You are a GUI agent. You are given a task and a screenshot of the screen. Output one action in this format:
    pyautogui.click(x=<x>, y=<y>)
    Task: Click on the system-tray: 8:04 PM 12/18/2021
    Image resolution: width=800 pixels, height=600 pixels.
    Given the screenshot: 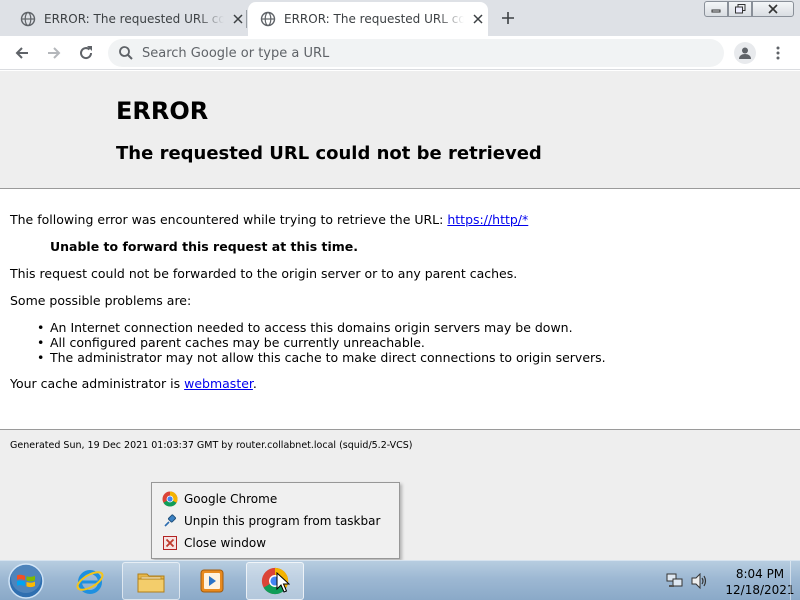 What is the action you would take?
    pyautogui.click(x=730, y=580)
    